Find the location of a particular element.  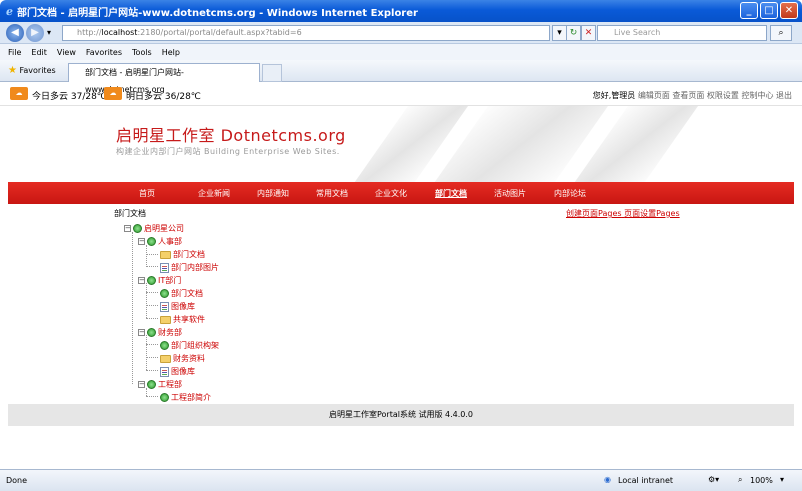

new-tab-button is located at coordinates (272, 73).